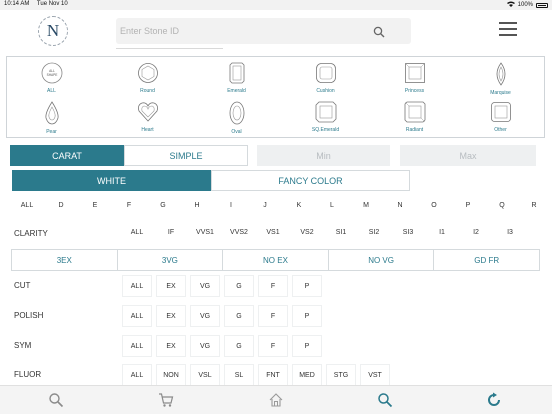 The image size is (552, 414). Describe the element at coordinates (197, 206) in the screenshot. I see `color-option: H` at that location.